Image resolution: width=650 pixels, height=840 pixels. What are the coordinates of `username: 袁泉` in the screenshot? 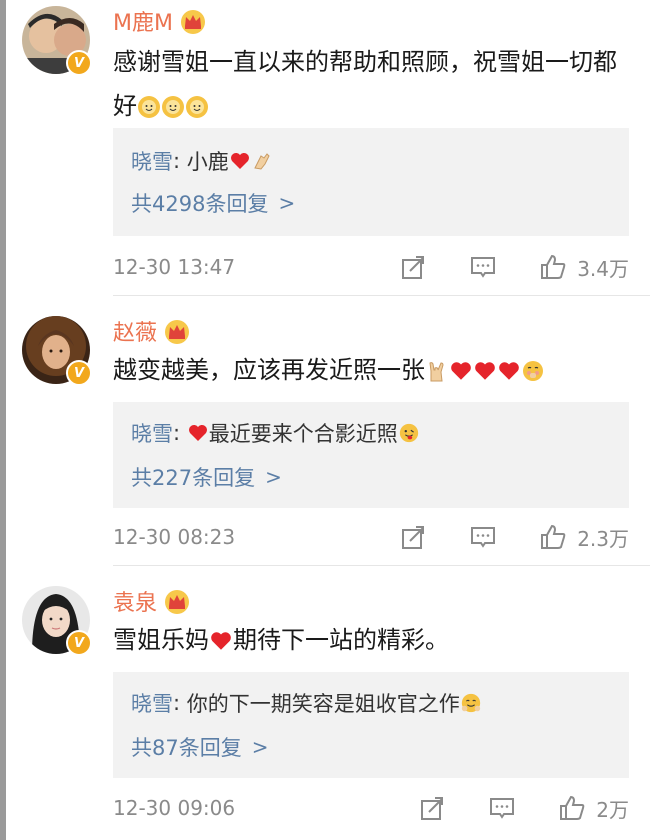 It's located at (152, 601).